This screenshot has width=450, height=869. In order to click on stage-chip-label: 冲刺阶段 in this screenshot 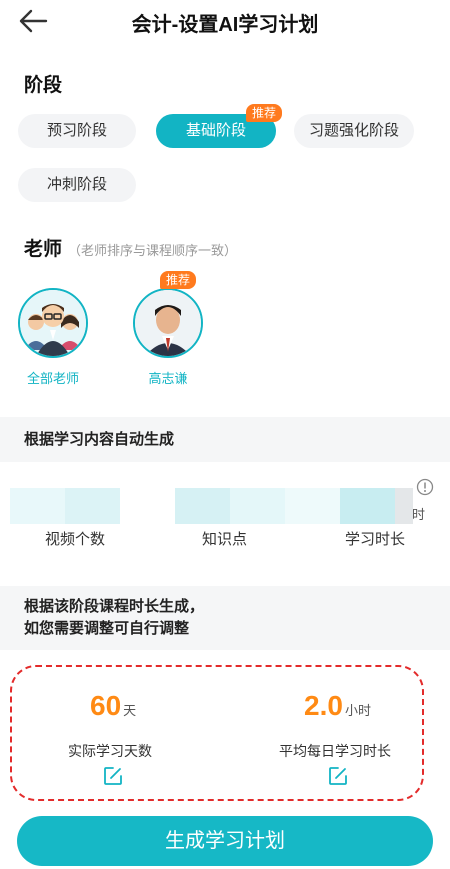, I will do `click(76, 184)`.